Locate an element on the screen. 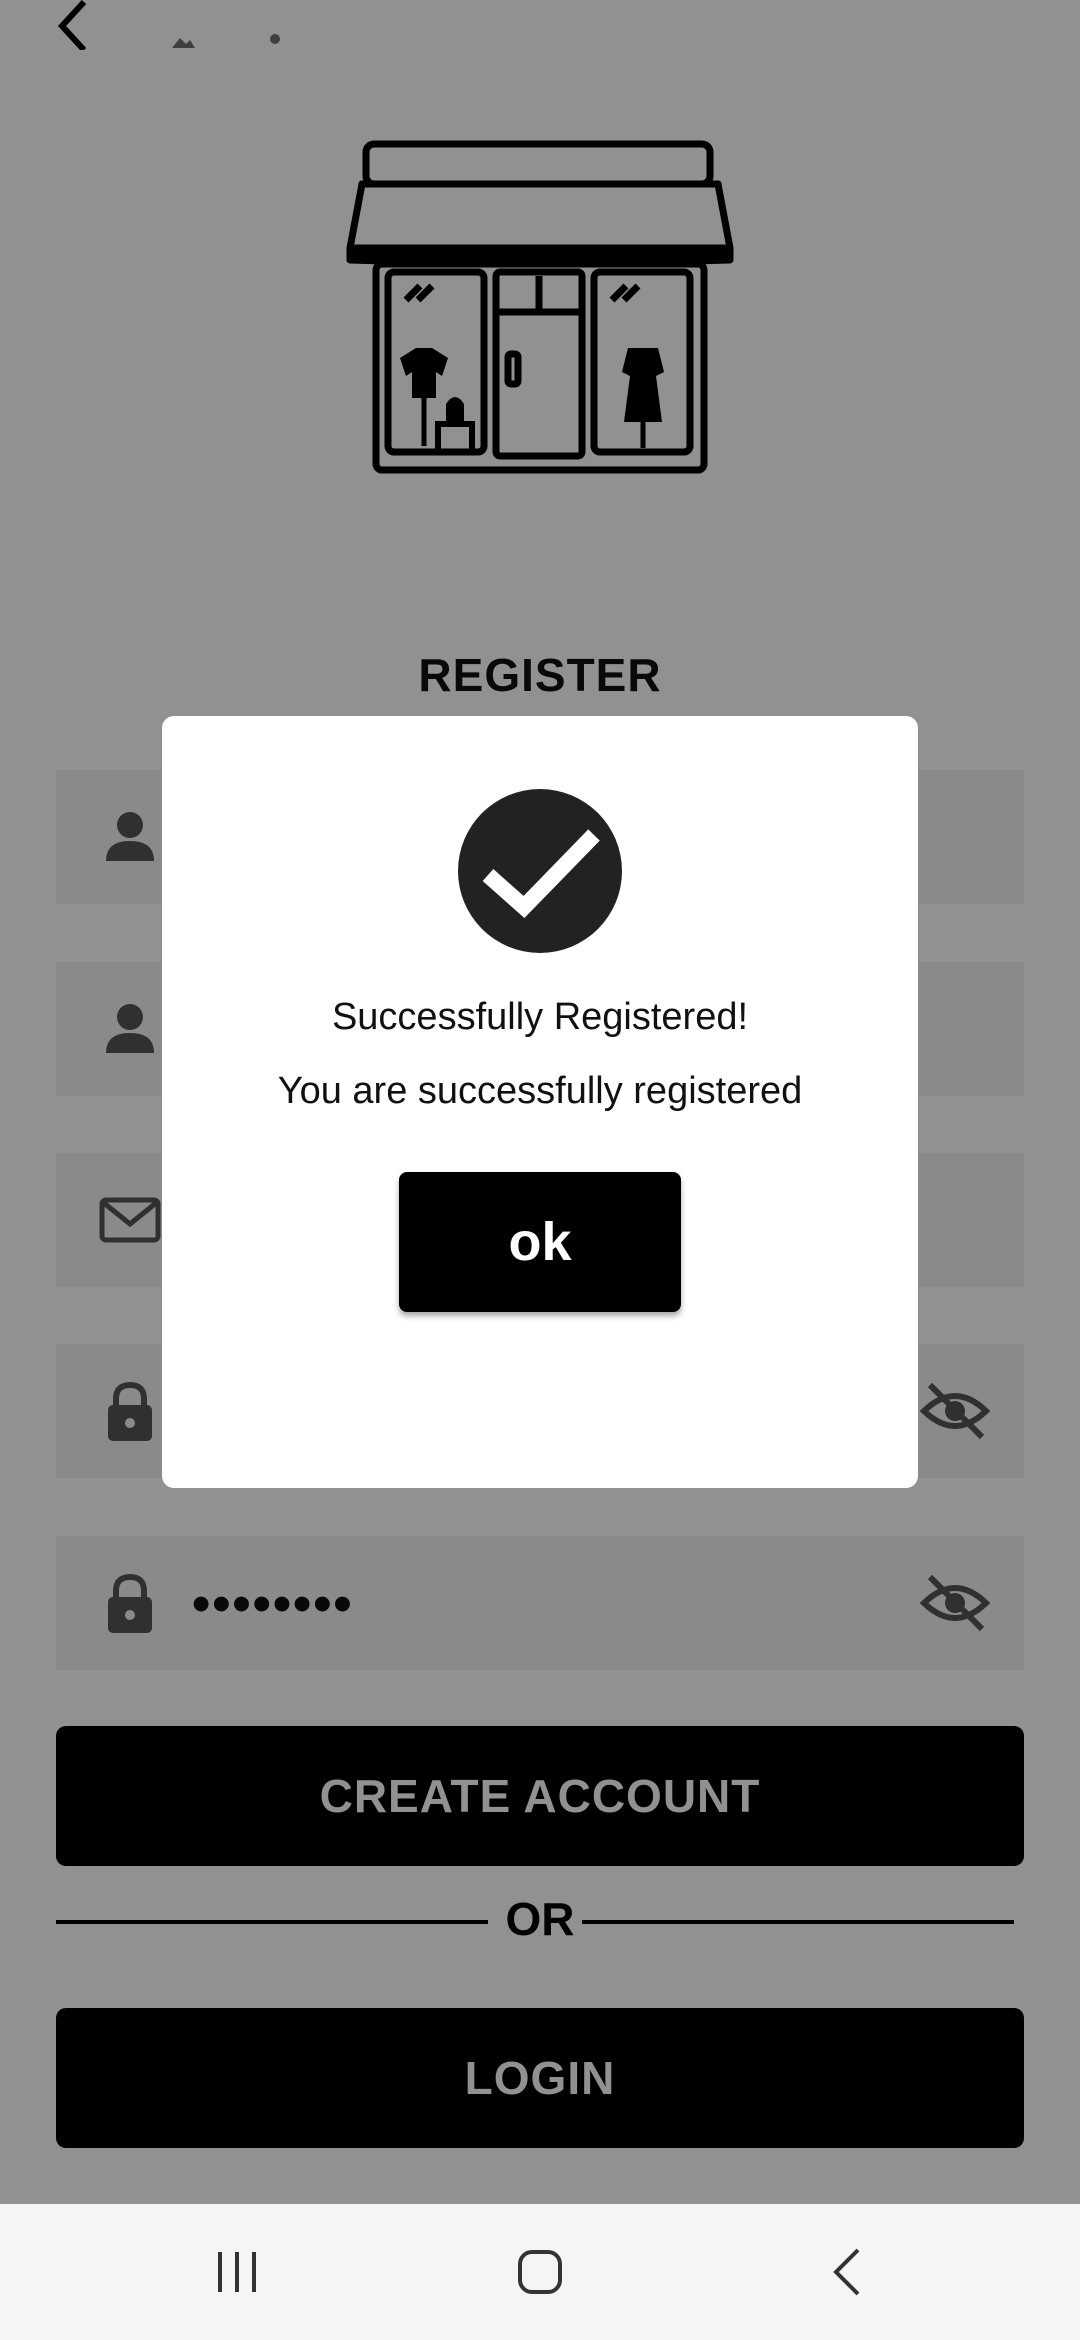 The image size is (1080, 2340). ok-button: ok is located at coordinates (540, 1242).